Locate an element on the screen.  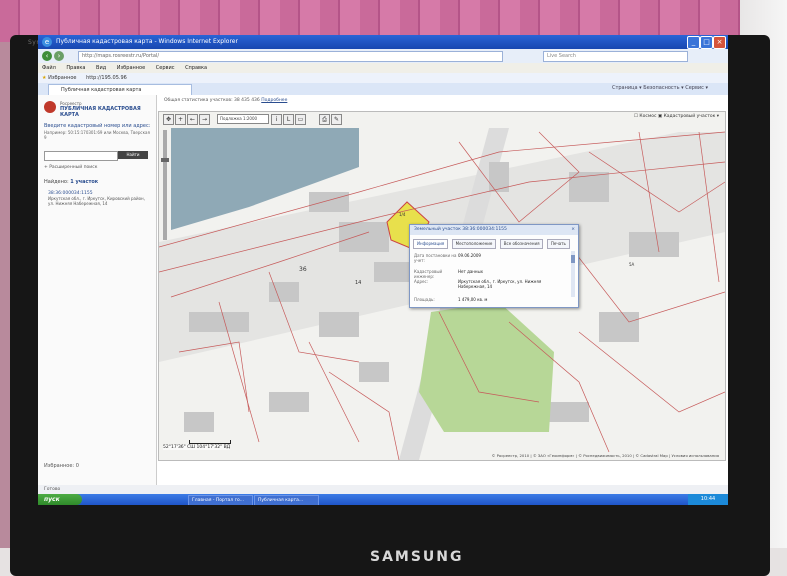
forward-icon: › is located at coordinates (59, 56).